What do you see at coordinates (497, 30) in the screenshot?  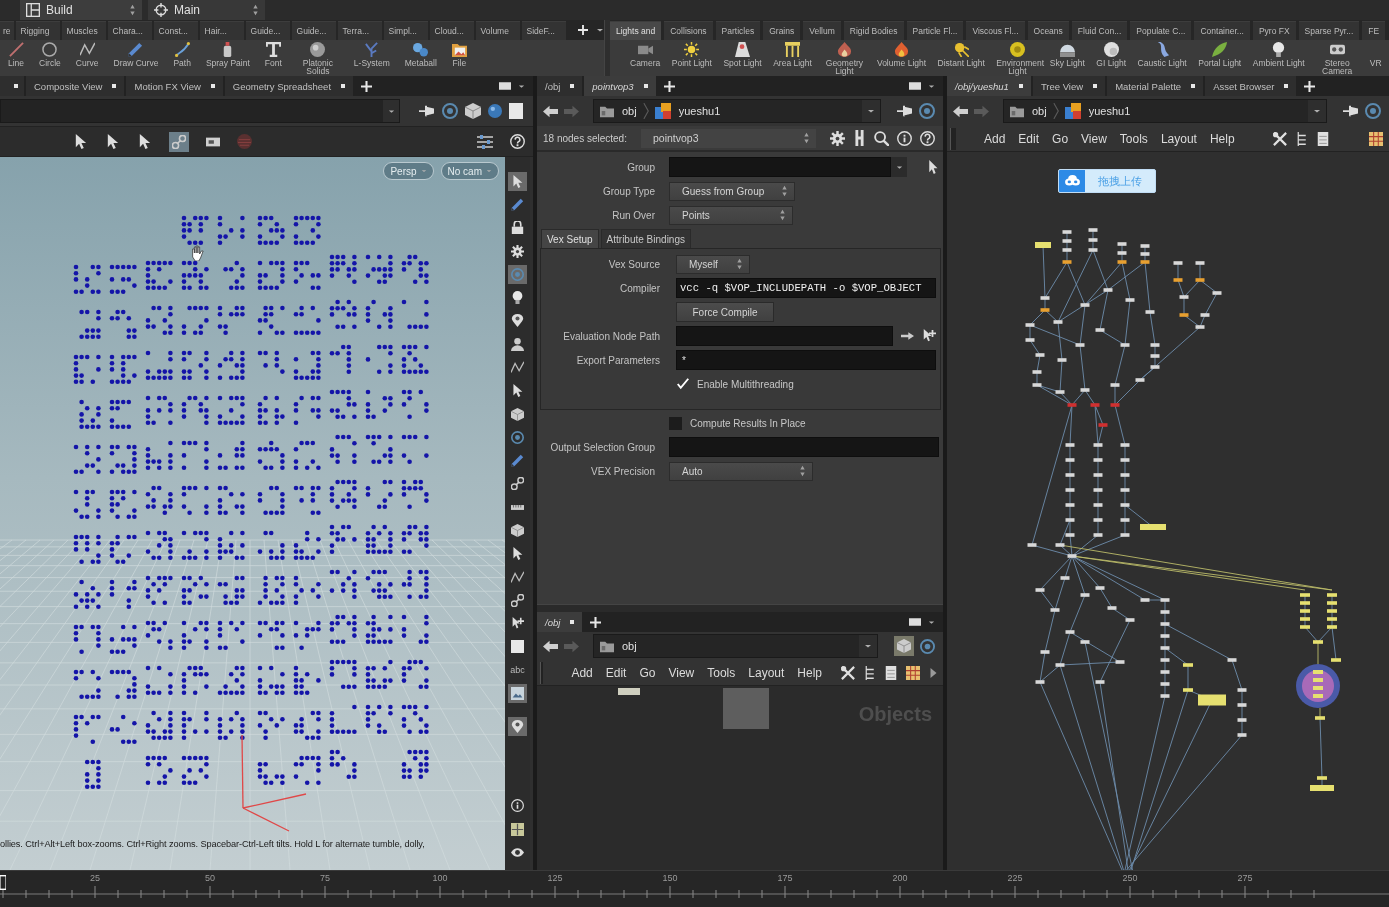 I see `shelf-tab: Volume` at bounding box center [497, 30].